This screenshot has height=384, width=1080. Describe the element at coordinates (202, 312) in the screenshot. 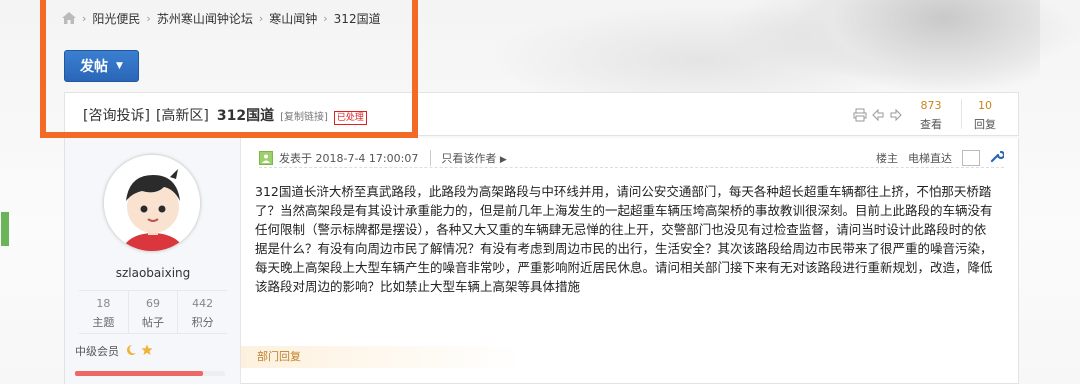

I see `author-stat: 442 积分` at that location.